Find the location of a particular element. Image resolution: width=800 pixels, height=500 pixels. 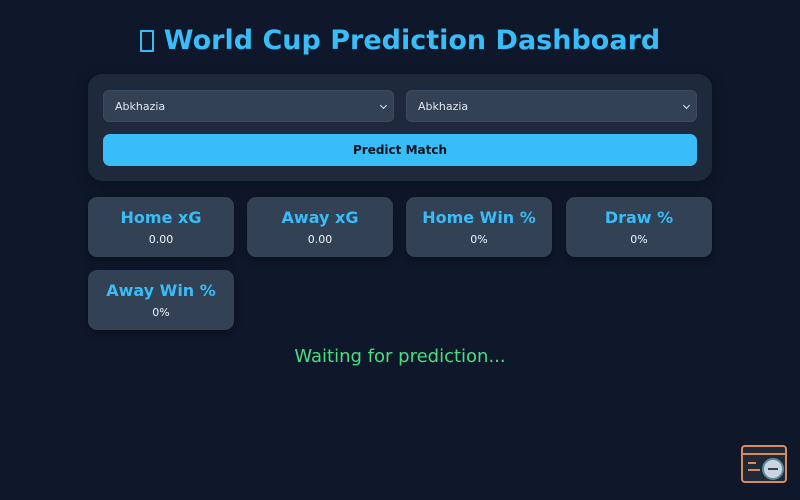

debug-widget-icon is located at coordinates (766, 466).